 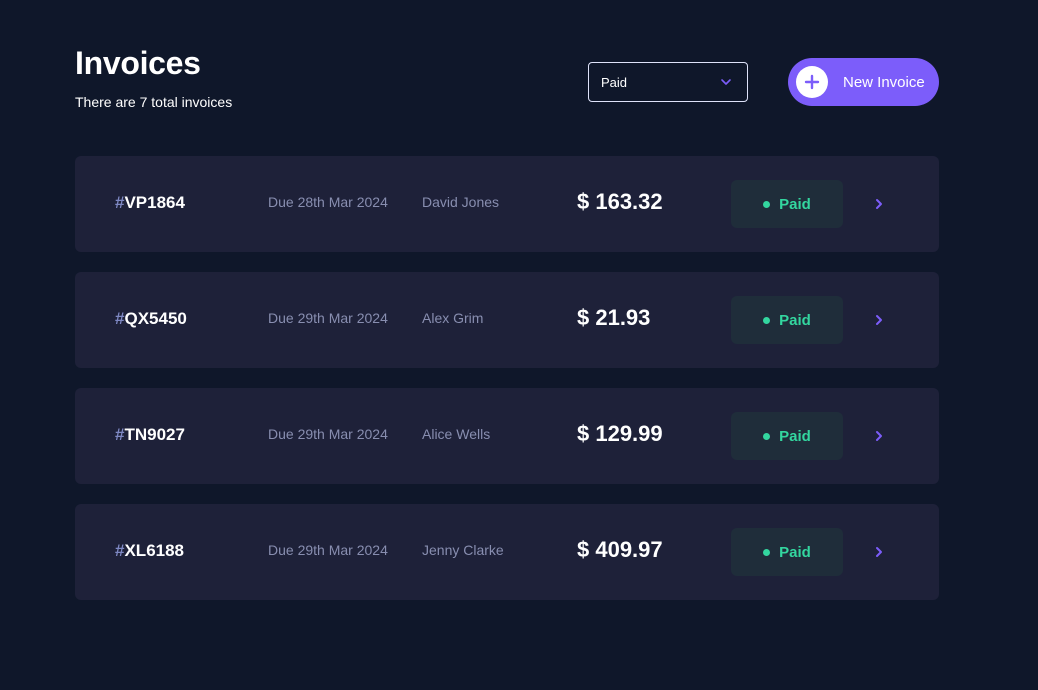 What do you see at coordinates (463, 550) in the screenshot?
I see `invoice-client-name: Jenny Clarke` at bounding box center [463, 550].